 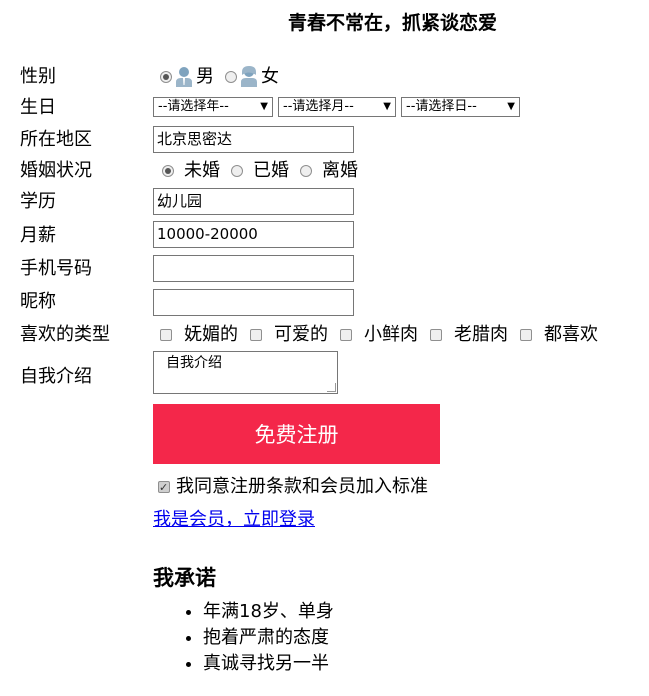 What do you see at coordinates (193, 106) in the screenshot?
I see `year-select-value: --请选择年--` at bounding box center [193, 106].